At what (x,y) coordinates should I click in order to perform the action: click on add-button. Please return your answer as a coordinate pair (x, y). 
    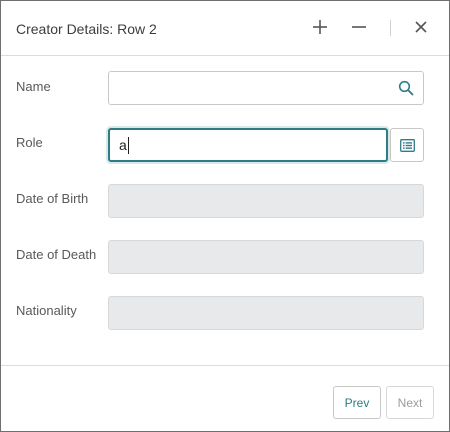
    Looking at the image, I should click on (320, 27).